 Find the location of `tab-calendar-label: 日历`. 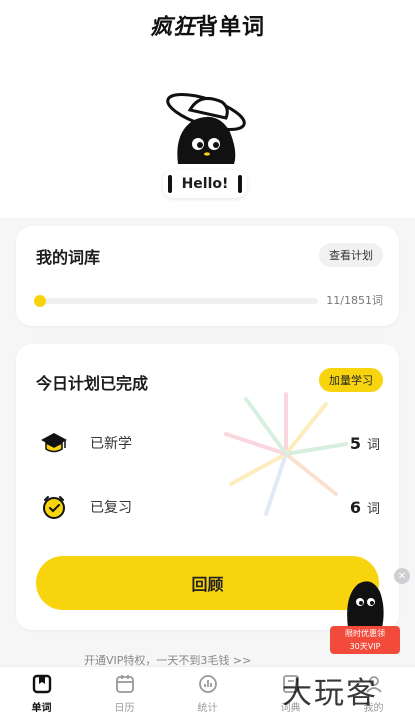

tab-calendar-label: 日历 is located at coordinates (124, 708).